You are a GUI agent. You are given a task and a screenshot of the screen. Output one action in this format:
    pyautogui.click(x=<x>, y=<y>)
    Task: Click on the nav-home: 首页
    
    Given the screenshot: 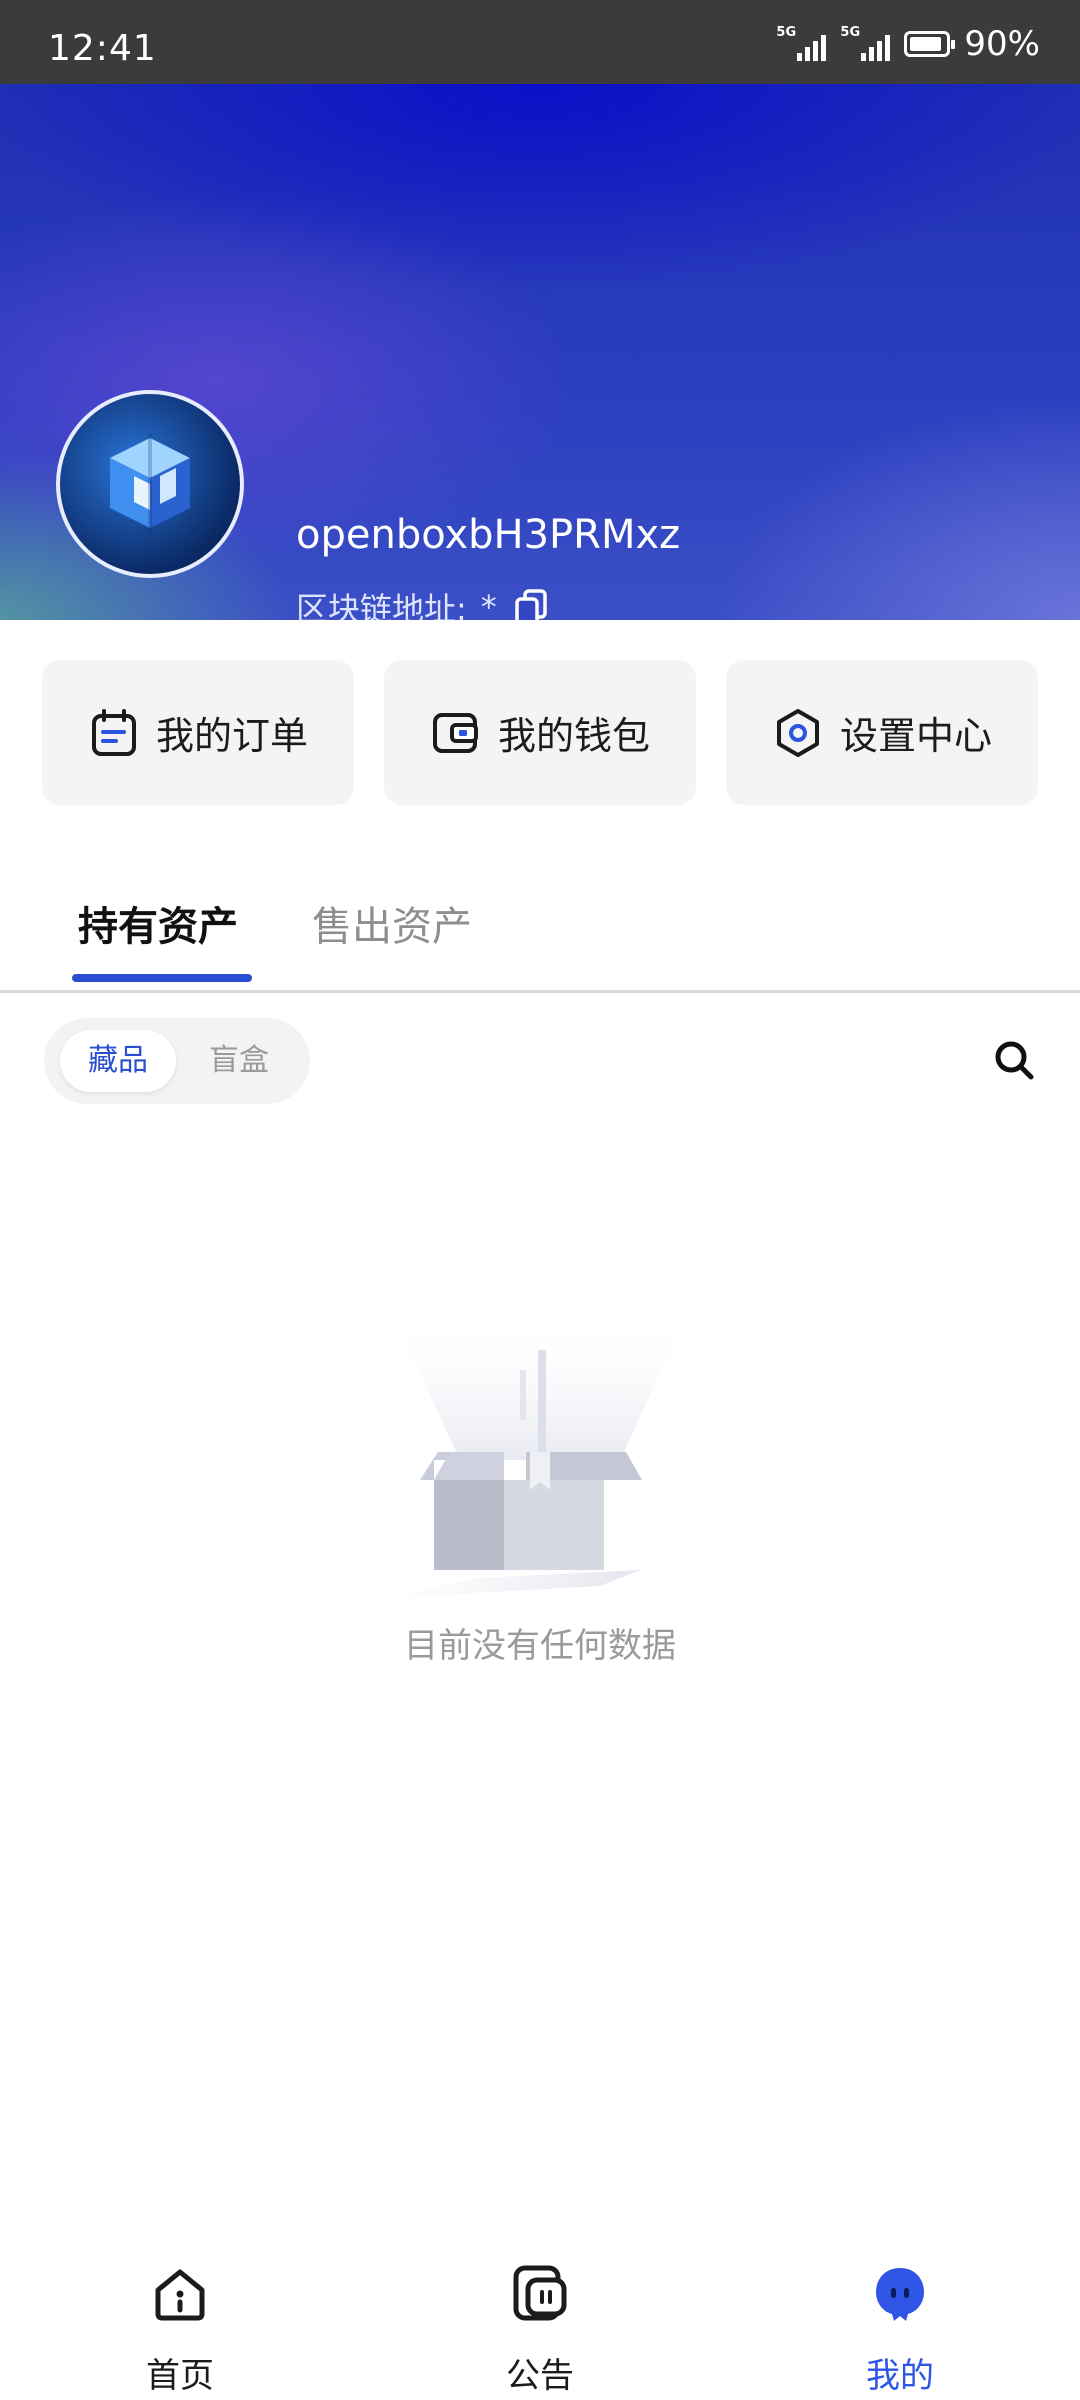 What is the action you would take?
    pyautogui.click(x=180, y=2320)
    